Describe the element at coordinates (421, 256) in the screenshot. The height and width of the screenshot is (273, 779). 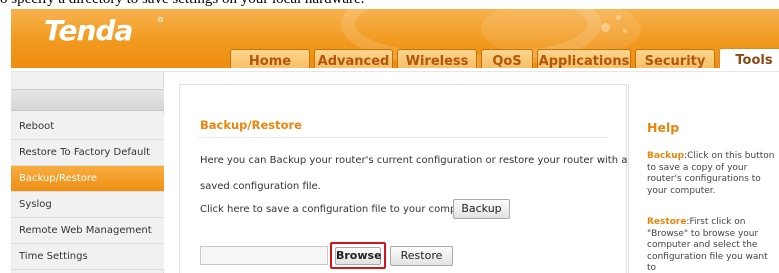
I see `restore-button: Restore` at that location.